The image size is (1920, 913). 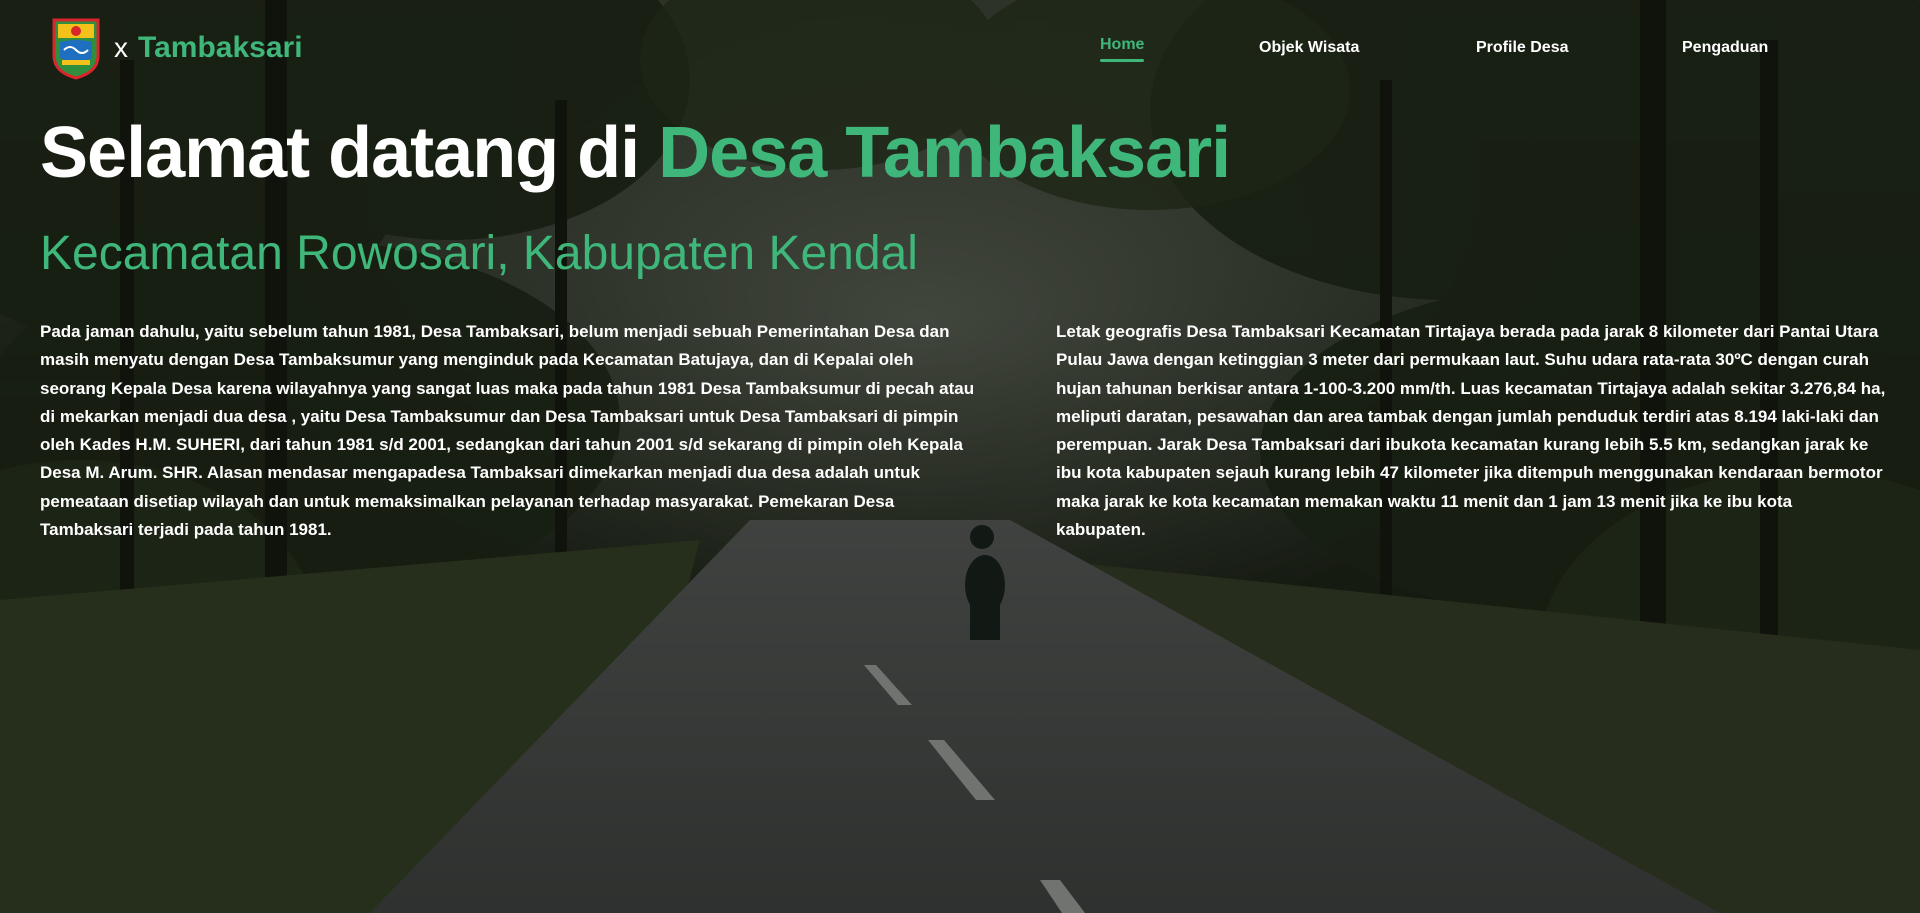 What do you see at coordinates (1522, 48) in the screenshot?
I see `nav-profile-desa-link: Profile Desa` at bounding box center [1522, 48].